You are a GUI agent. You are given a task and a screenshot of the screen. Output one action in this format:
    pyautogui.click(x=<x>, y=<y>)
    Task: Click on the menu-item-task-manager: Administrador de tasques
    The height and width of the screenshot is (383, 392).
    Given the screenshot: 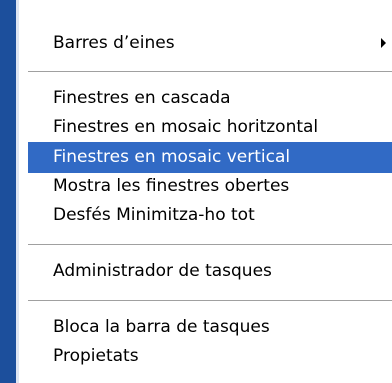 What is the action you would take?
    pyautogui.click(x=210, y=271)
    